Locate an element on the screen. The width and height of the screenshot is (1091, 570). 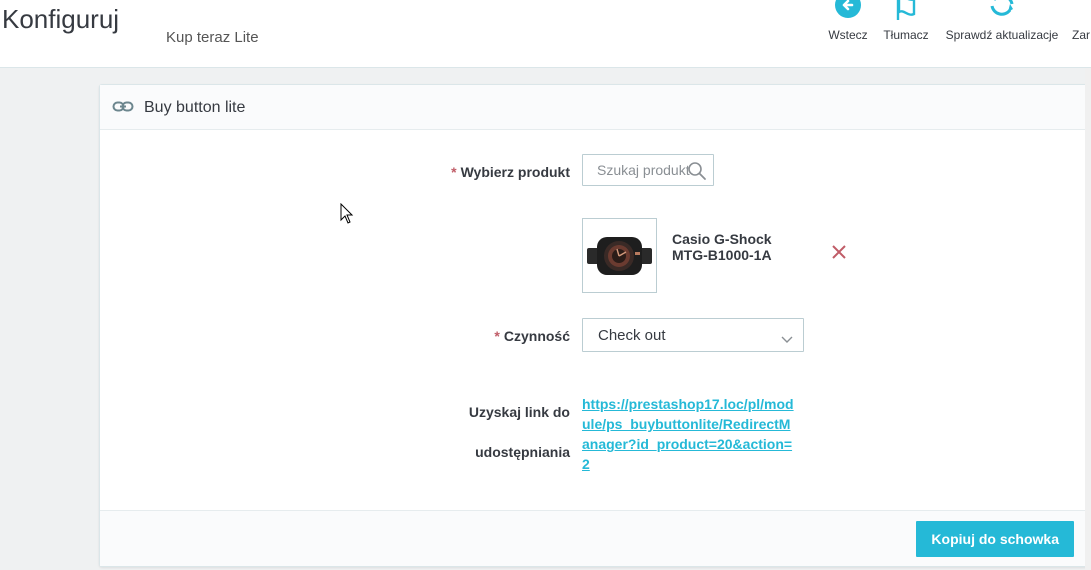
check-updates-button: Sprawdź aktualizacje is located at coordinates (1002, 21).